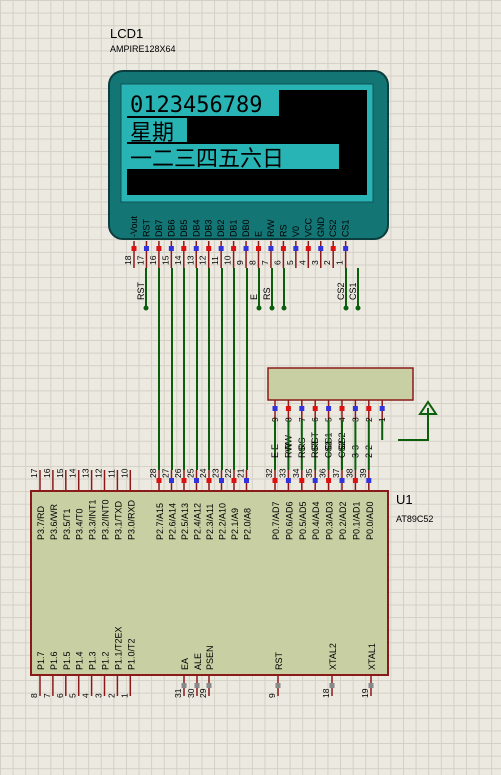 The image size is (501, 775). What do you see at coordinates (184, 228) in the screenshot?
I see `lcd-pin-name: DB5` at bounding box center [184, 228].